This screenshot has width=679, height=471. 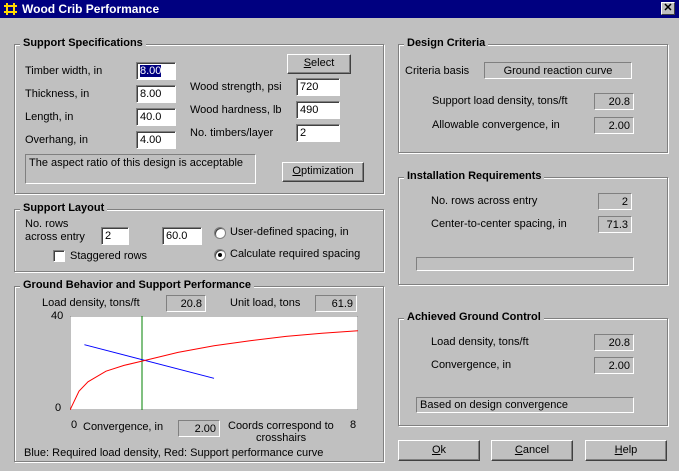 What do you see at coordinates (318, 133) in the screenshot?
I see `timbers-per-layer-field: 2` at bounding box center [318, 133].